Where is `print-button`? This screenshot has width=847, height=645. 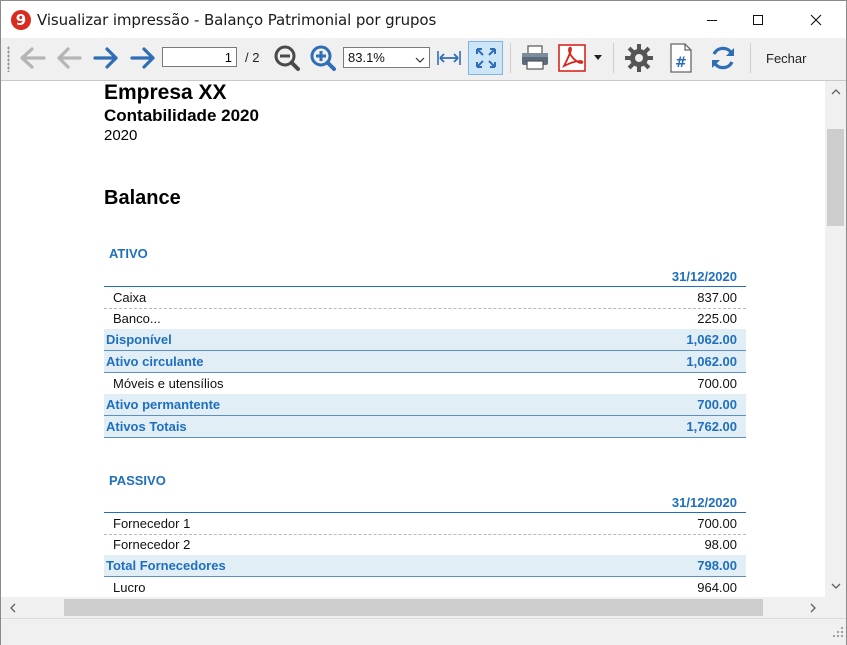
print-button is located at coordinates (535, 58).